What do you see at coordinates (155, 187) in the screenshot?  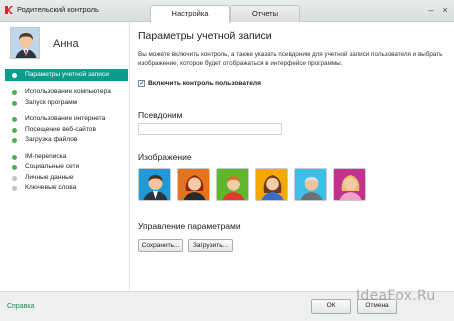 I see `man-suit-icon` at bounding box center [155, 187].